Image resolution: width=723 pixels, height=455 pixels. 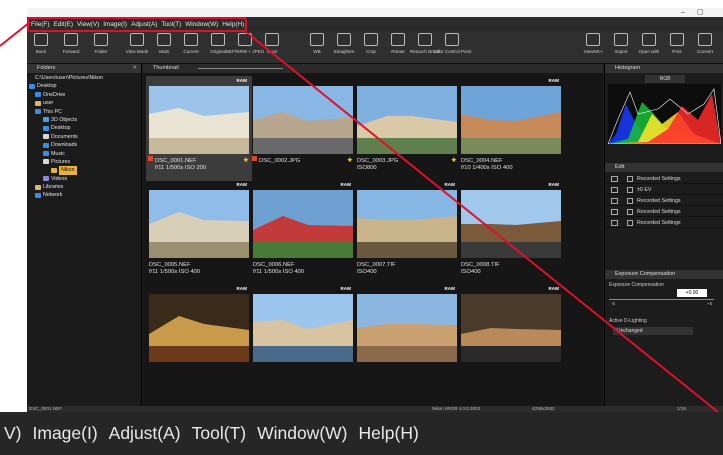 I want to click on folder-item: Pictures, so click(x=84, y=162).